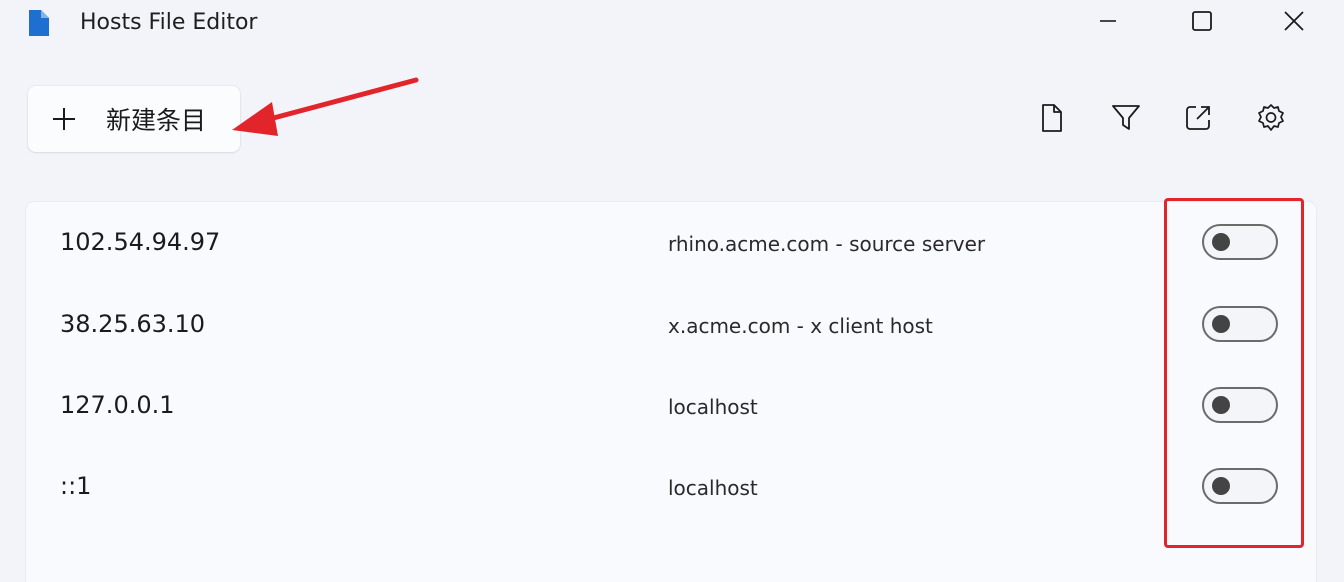  I want to click on list-item: 38.25.63.10 x.acme.com - x client host, so click(671, 325).